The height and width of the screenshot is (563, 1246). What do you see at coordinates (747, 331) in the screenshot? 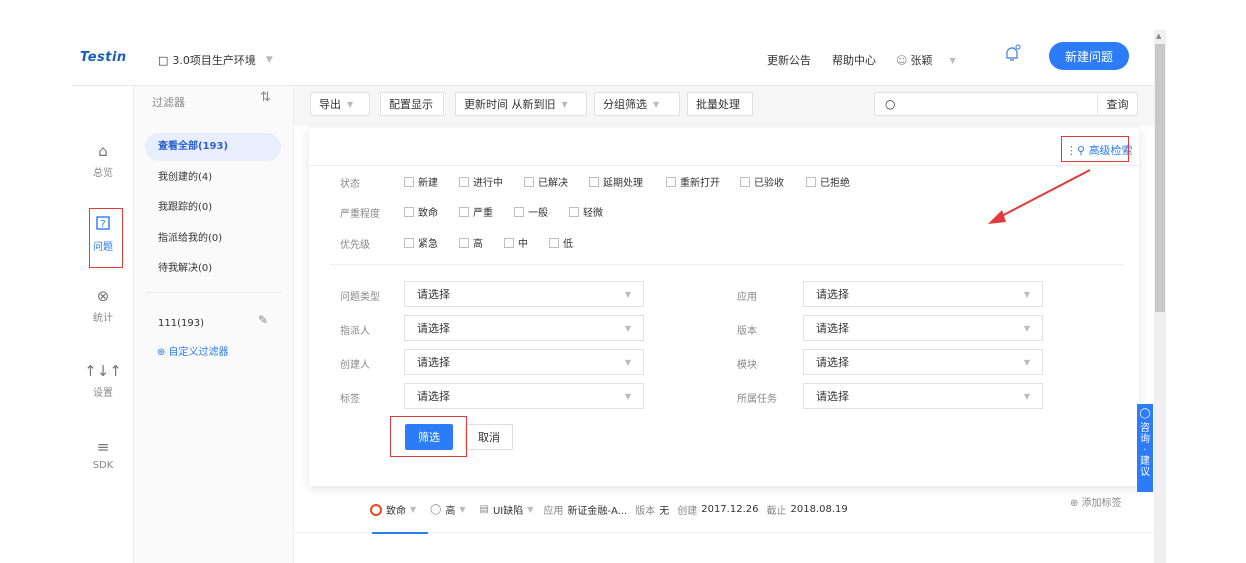
I see `version-select-label: 版本` at bounding box center [747, 331].